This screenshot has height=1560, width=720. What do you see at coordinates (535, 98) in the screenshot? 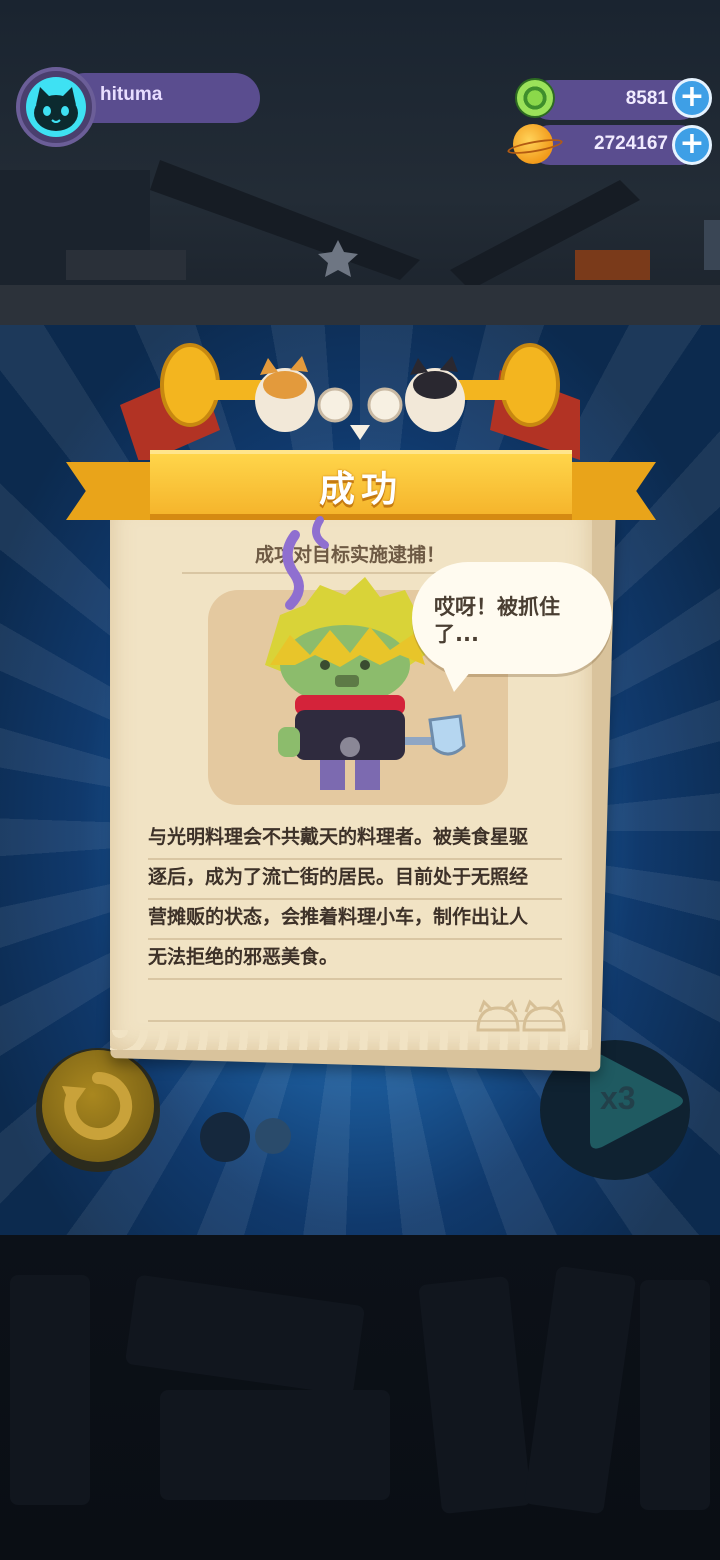
I see `donut-gem-icon` at bounding box center [535, 98].